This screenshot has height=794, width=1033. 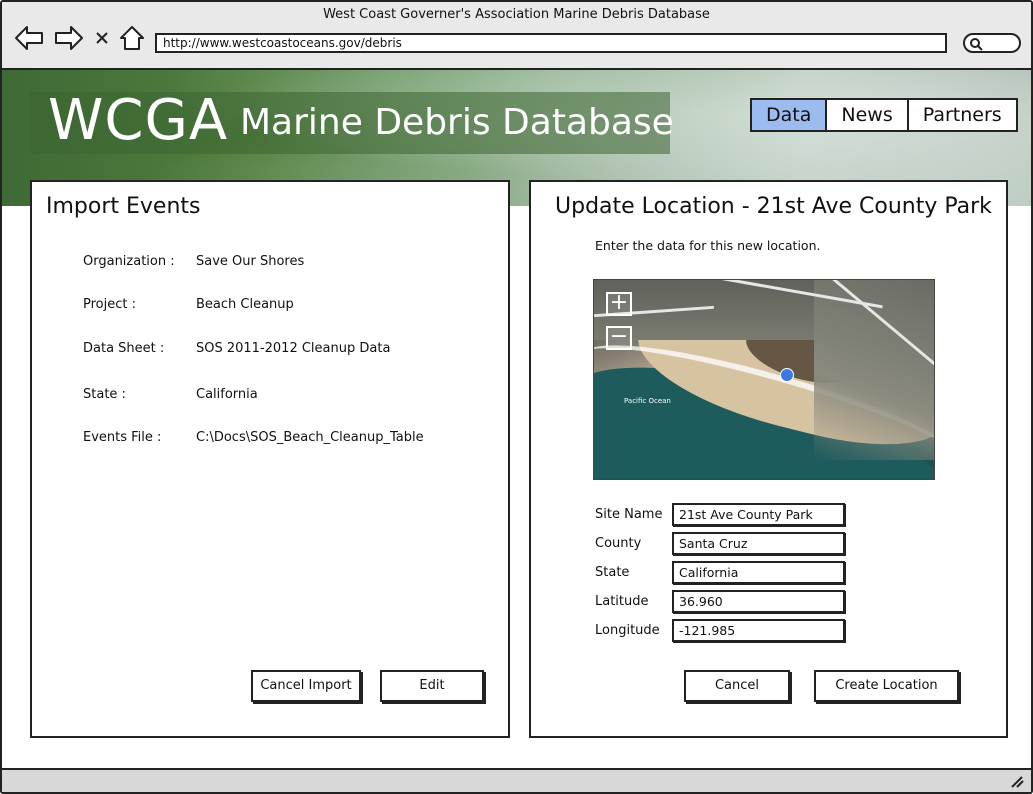 What do you see at coordinates (773, 206) in the screenshot?
I see `panel-title: Update Location - 21st Ave County Park` at bounding box center [773, 206].